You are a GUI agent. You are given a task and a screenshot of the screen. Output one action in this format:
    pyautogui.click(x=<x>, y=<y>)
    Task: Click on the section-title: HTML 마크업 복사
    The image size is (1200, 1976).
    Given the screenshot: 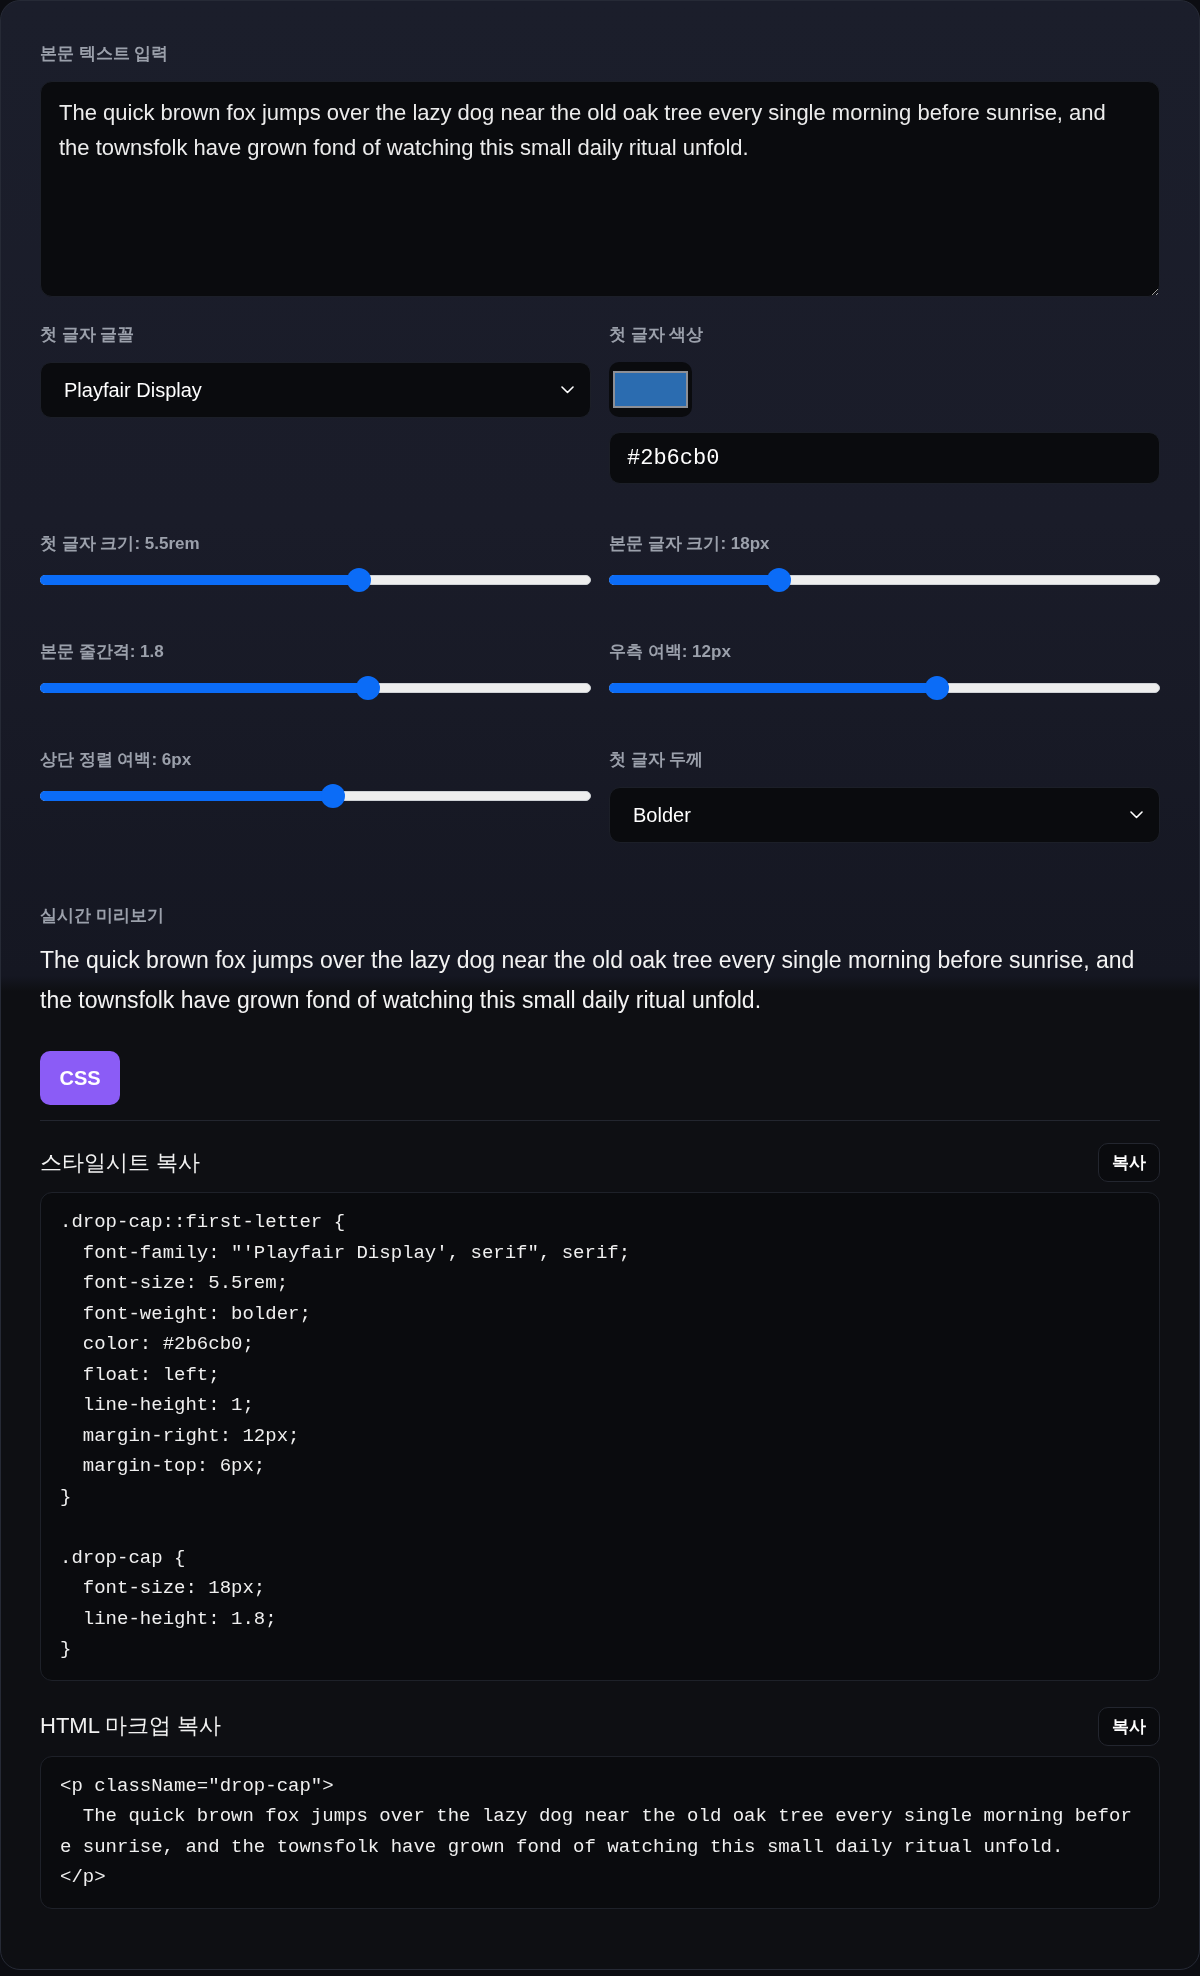 What is the action you would take?
    pyautogui.click(x=131, y=1726)
    